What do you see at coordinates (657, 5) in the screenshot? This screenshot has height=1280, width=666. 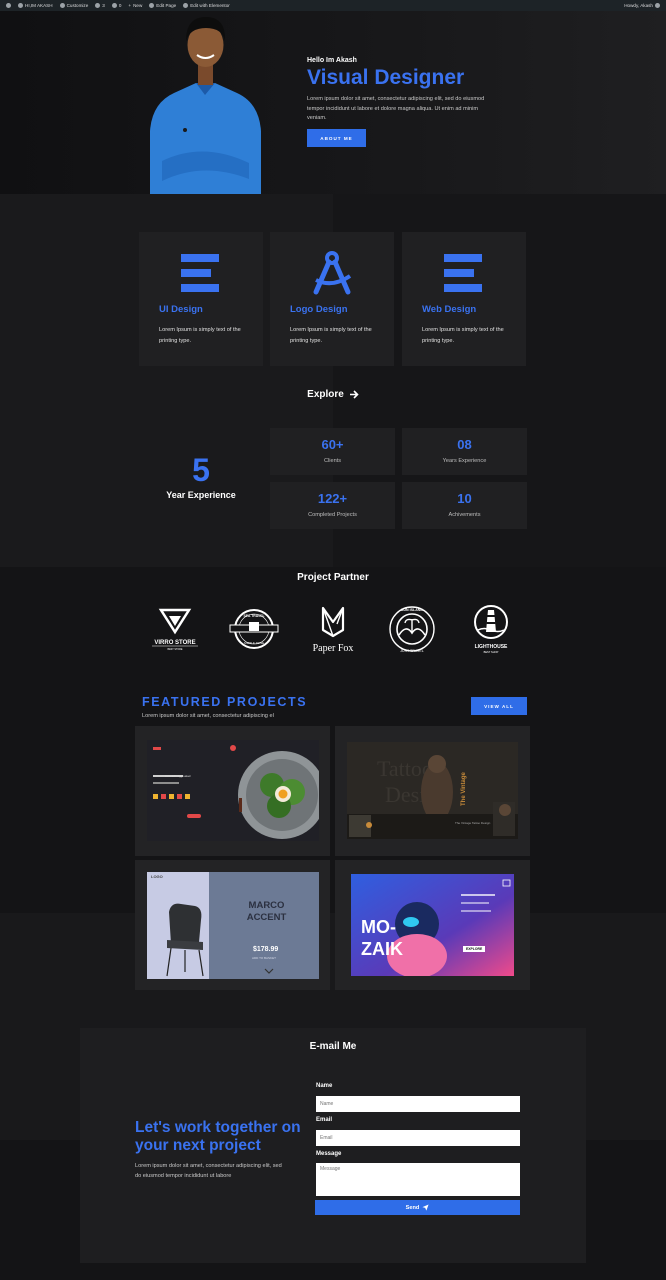 I see `avatar` at bounding box center [657, 5].